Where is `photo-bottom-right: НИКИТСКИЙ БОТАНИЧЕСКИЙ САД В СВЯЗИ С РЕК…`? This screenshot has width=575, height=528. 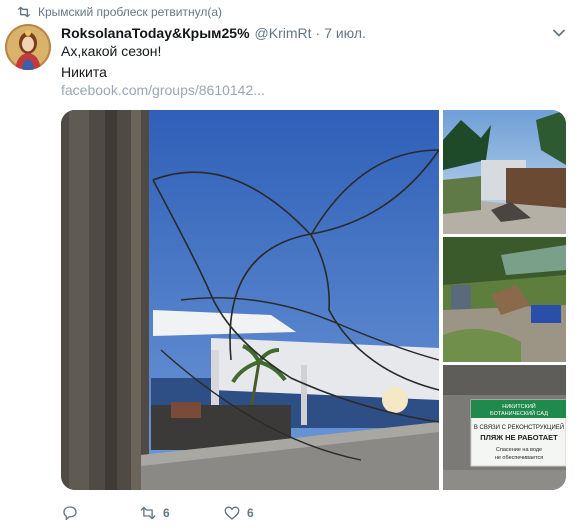 photo-bottom-right: НИКИТСКИЙ БОТАНИЧЕСКИЙ САД В СВЯЗИ С РЕК… is located at coordinates (504, 427).